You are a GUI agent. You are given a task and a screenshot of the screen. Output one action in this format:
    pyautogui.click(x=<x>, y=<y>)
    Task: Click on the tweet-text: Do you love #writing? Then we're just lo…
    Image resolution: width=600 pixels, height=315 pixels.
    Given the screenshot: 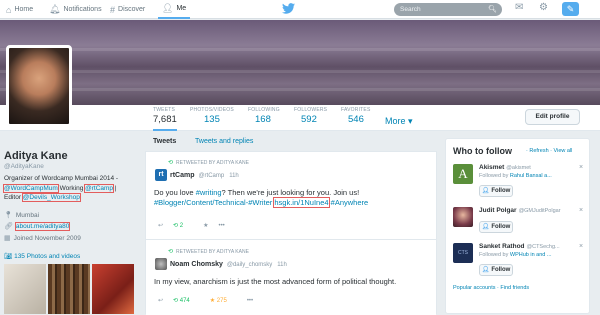 What is the action you would take?
    pyautogui.click(x=261, y=198)
    